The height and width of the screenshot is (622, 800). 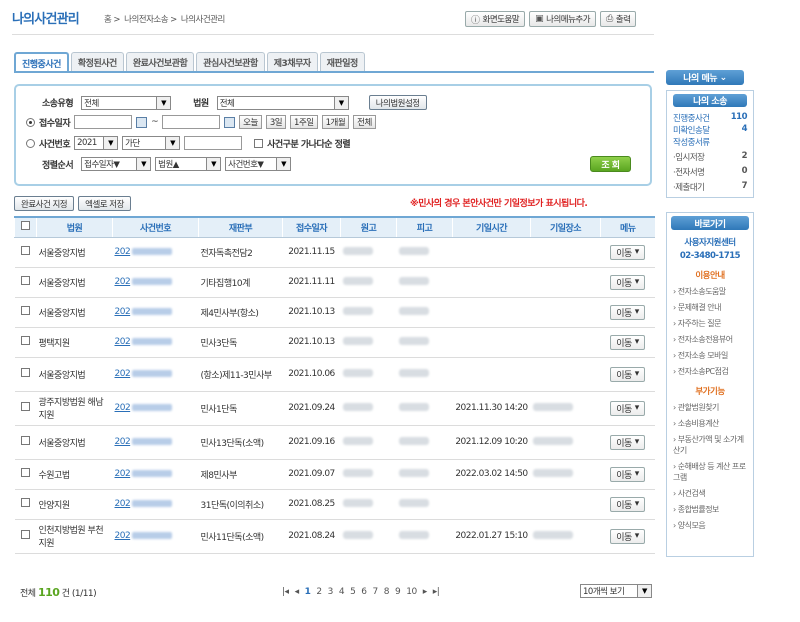 What do you see at coordinates (710, 493) in the screenshot?
I see `extra-link: › 사건검색` at bounding box center [710, 493].